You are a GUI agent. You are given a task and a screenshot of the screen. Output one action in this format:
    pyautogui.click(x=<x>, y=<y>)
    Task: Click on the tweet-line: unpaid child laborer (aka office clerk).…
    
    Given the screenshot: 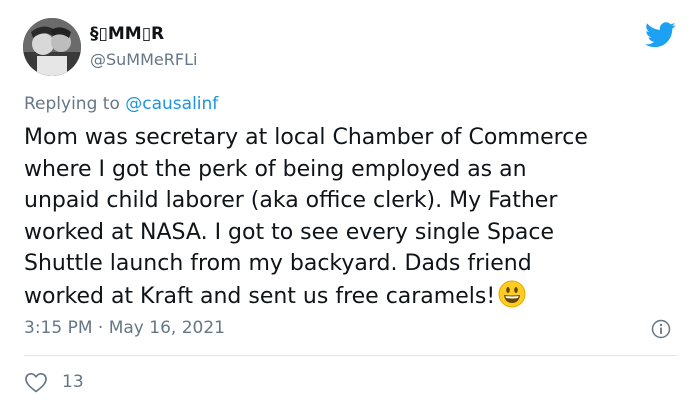 What is the action you would take?
    pyautogui.click(x=291, y=200)
    